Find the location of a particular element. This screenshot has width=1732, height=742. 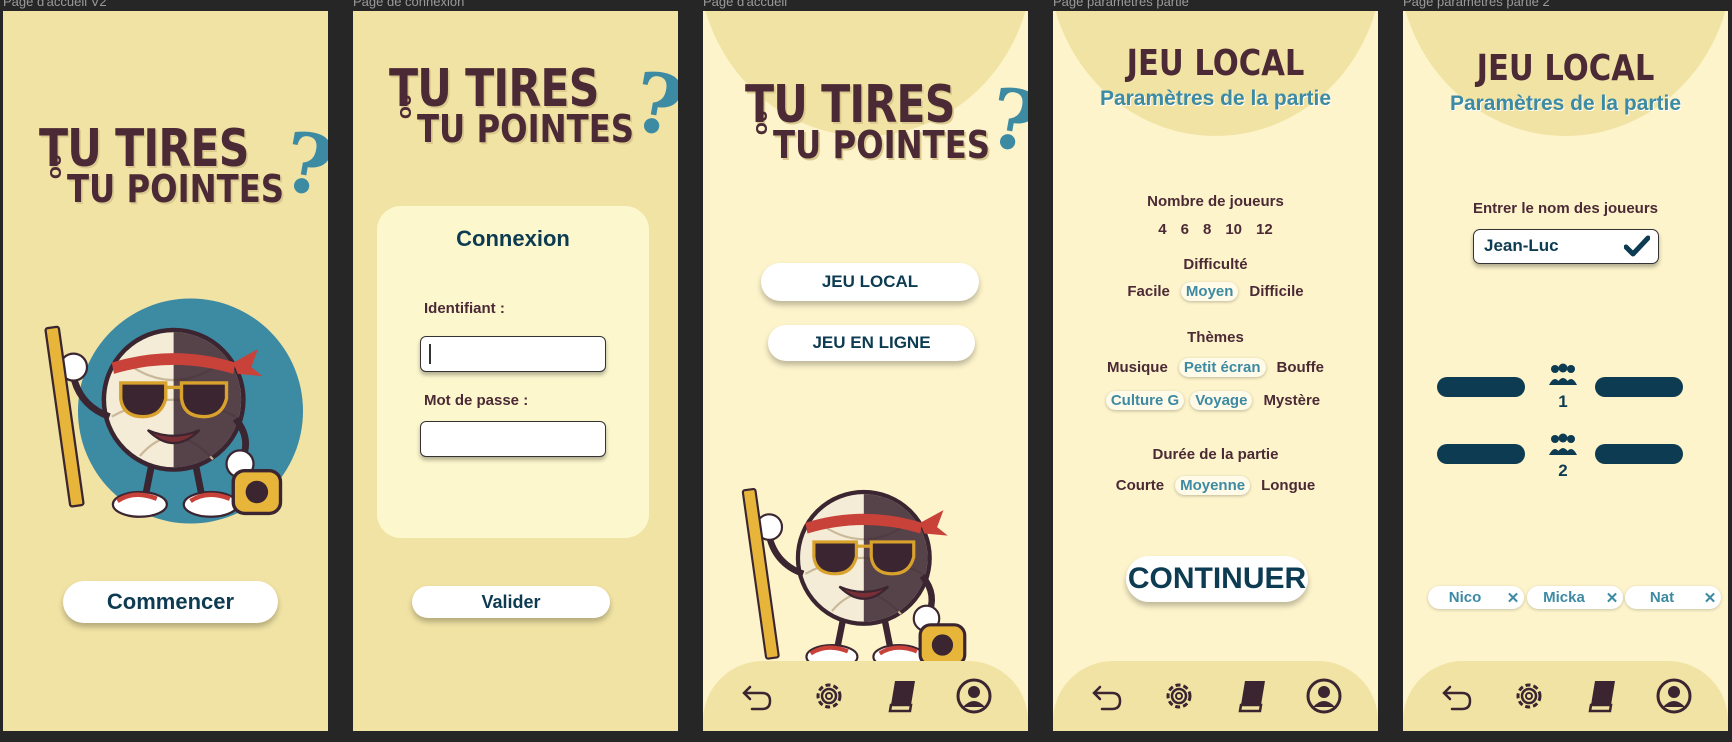

players-label: Nombre de joueurs is located at coordinates (1215, 201).